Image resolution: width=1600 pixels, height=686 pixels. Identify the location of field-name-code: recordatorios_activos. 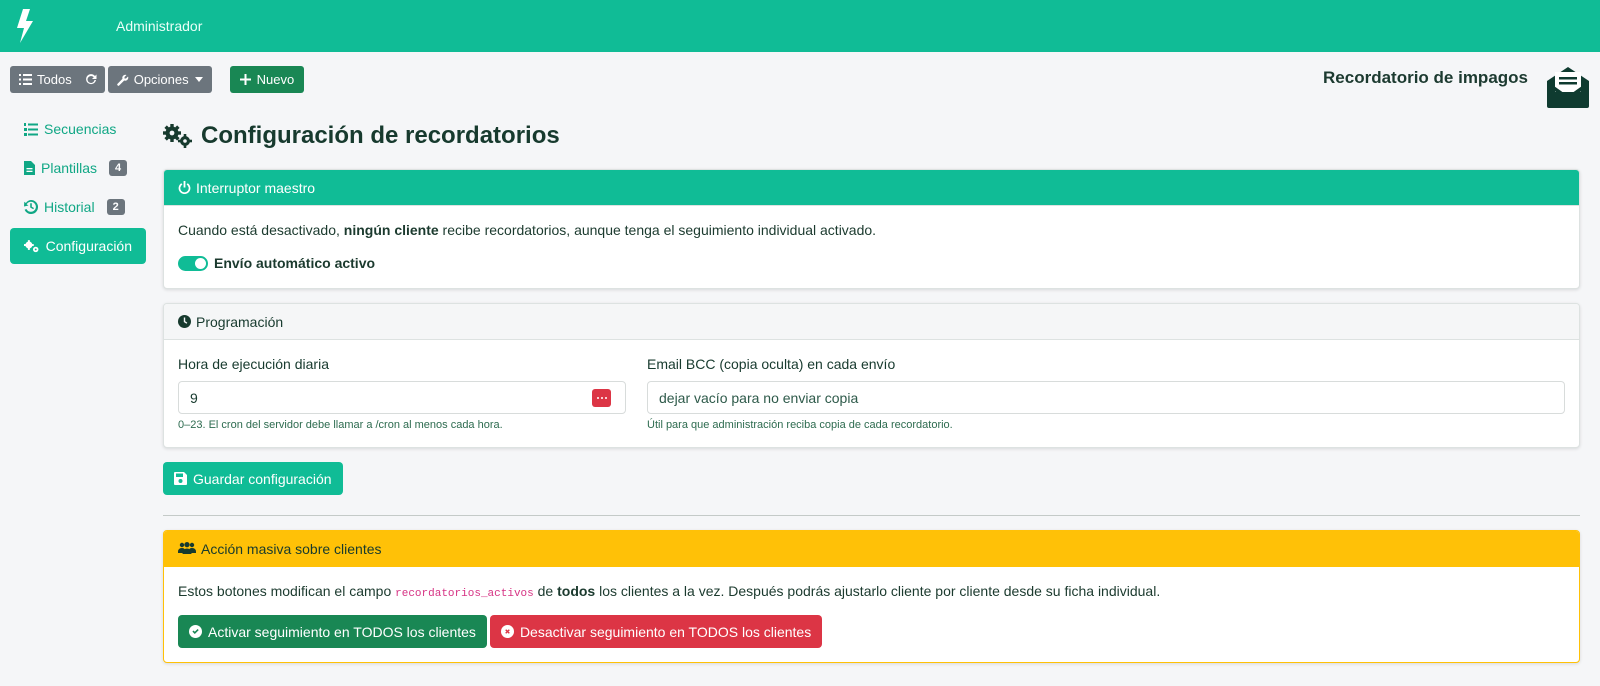
(464, 594).